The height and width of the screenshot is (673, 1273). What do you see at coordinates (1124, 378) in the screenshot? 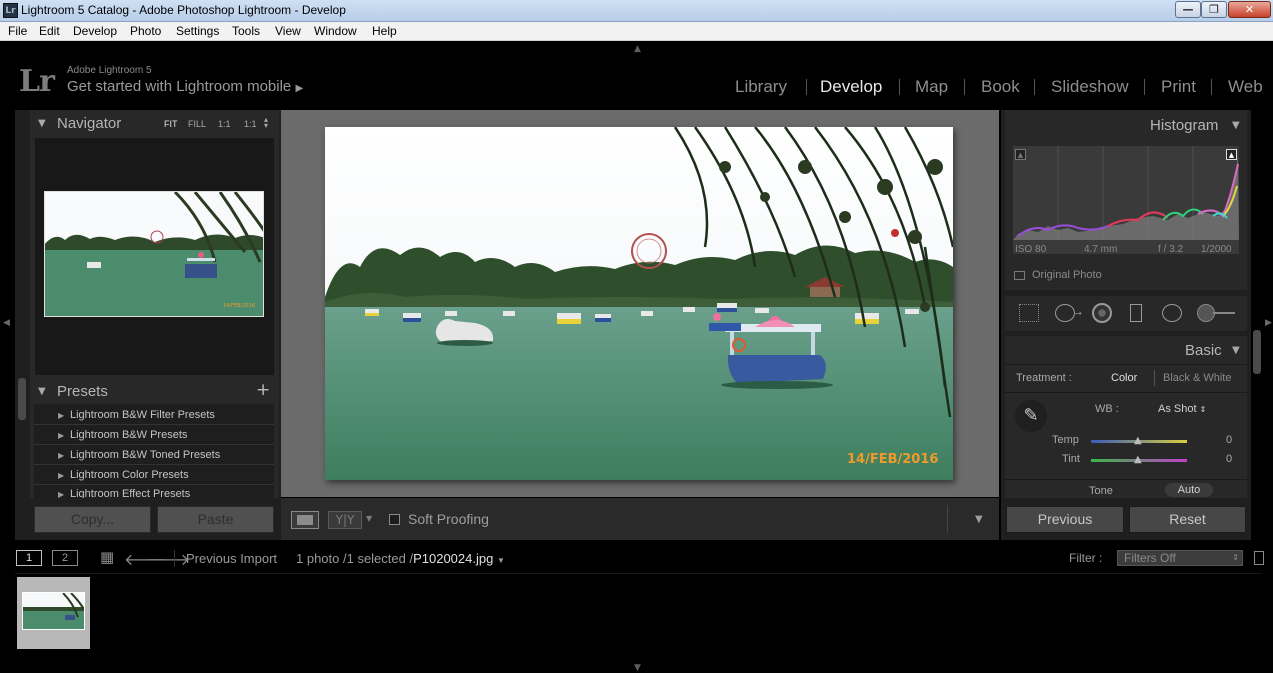
I see `treatment-color-option: Color` at bounding box center [1124, 378].